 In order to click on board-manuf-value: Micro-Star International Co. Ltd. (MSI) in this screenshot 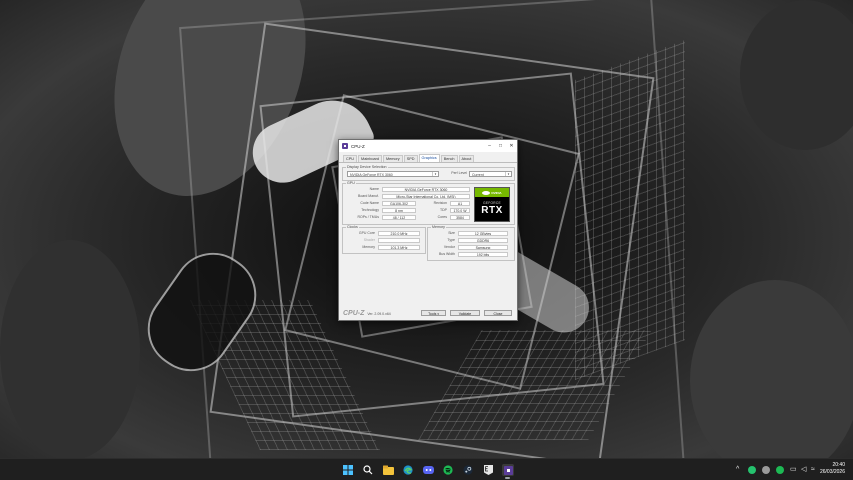, I will do `click(426, 196)`.